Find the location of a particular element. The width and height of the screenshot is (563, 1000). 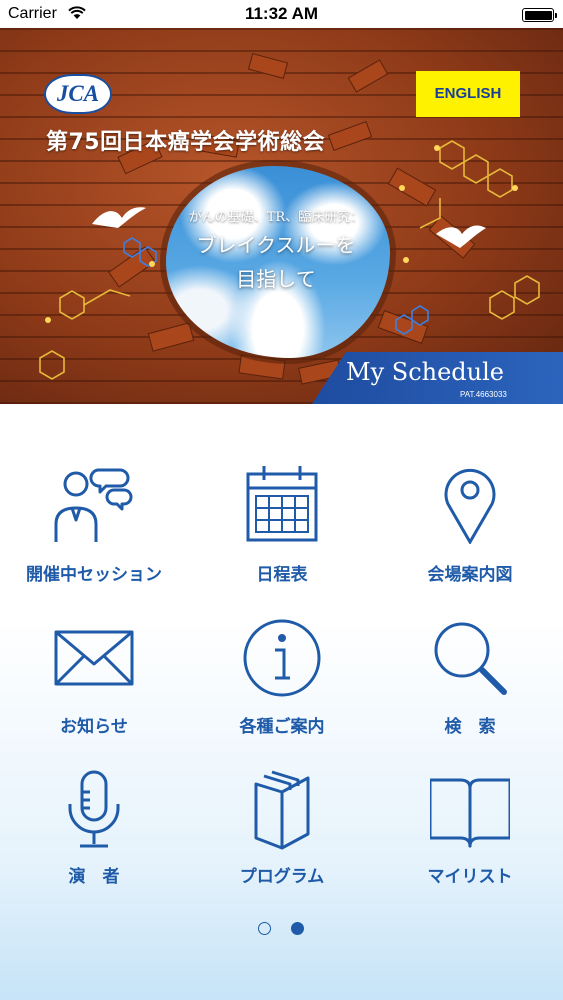

menu-label: プログラム is located at coordinates (282, 877).